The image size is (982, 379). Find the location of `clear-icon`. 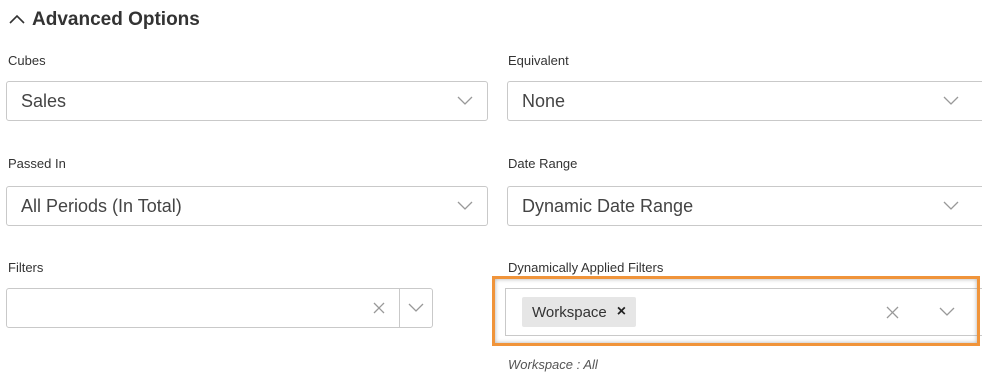

clear-icon is located at coordinates (379, 308).